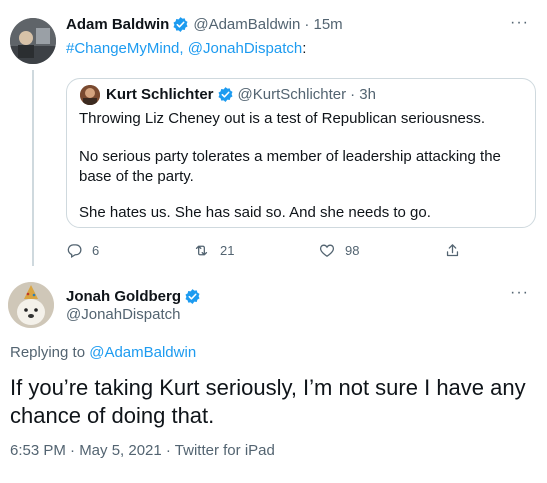  What do you see at coordinates (213, 250) in the screenshot?
I see `retweet-button: 21` at bounding box center [213, 250].